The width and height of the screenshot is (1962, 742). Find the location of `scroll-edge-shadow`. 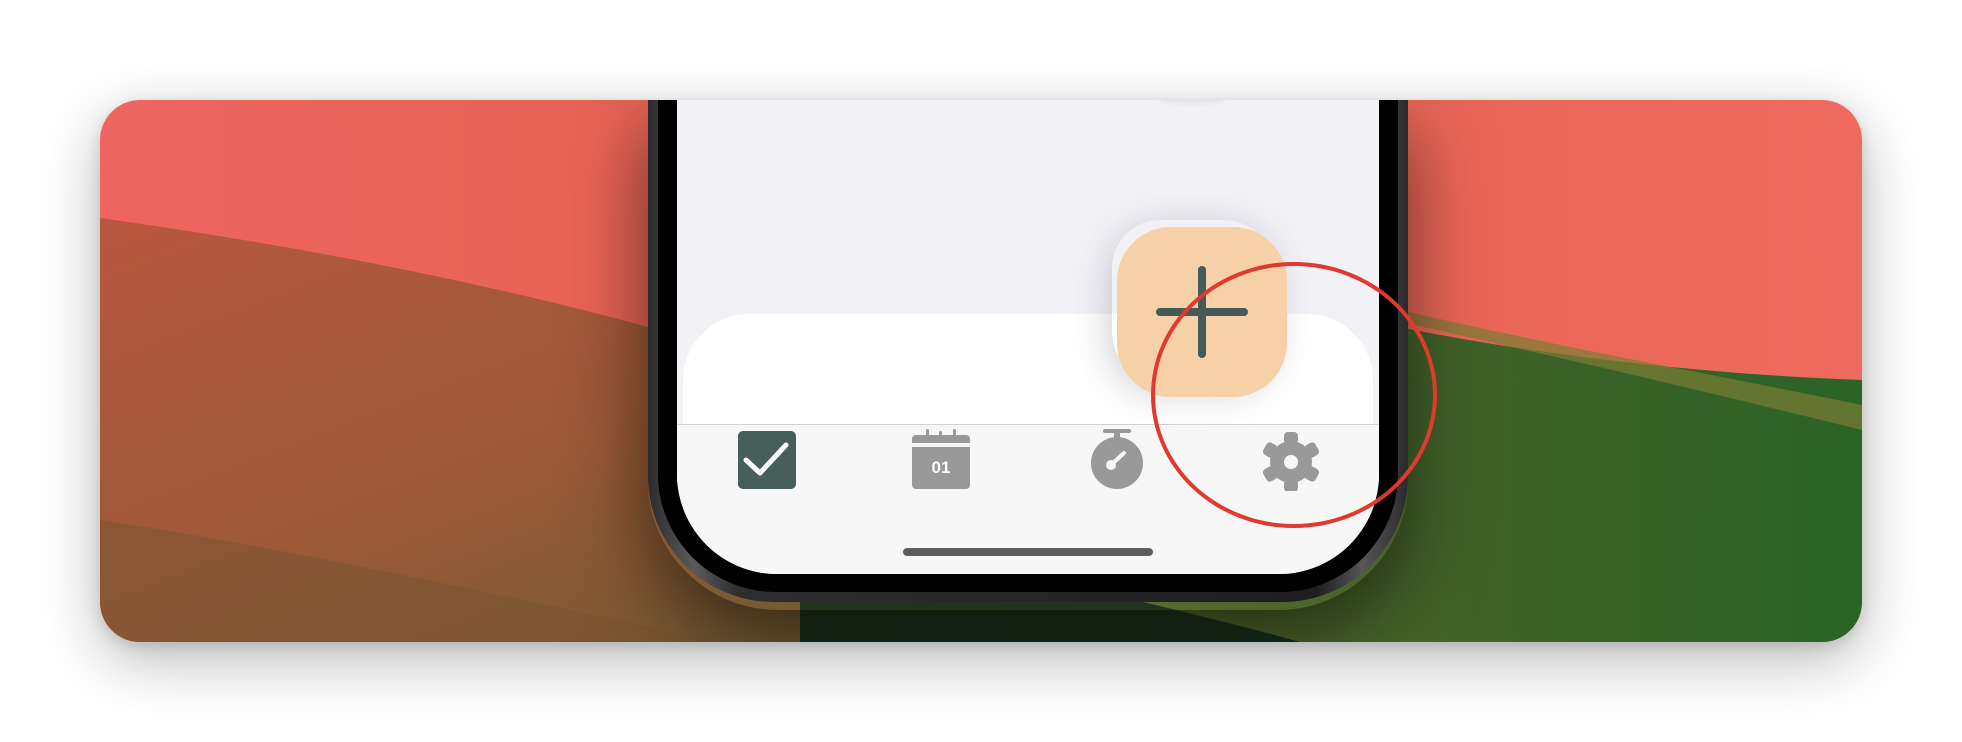

scroll-edge-shadow is located at coordinates (1192, 102).